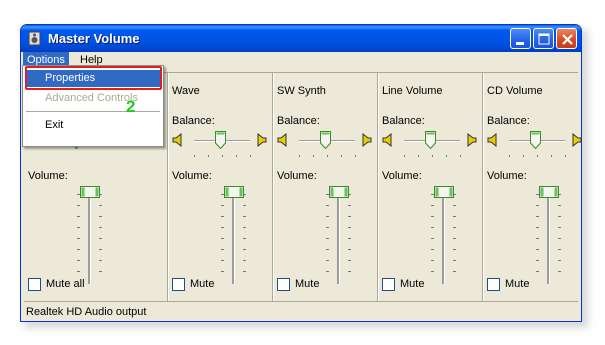  What do you see at coordinates (94, 38) in the screenshot?
I see `window-title: Master Volume` at bounding box center [94, 38].